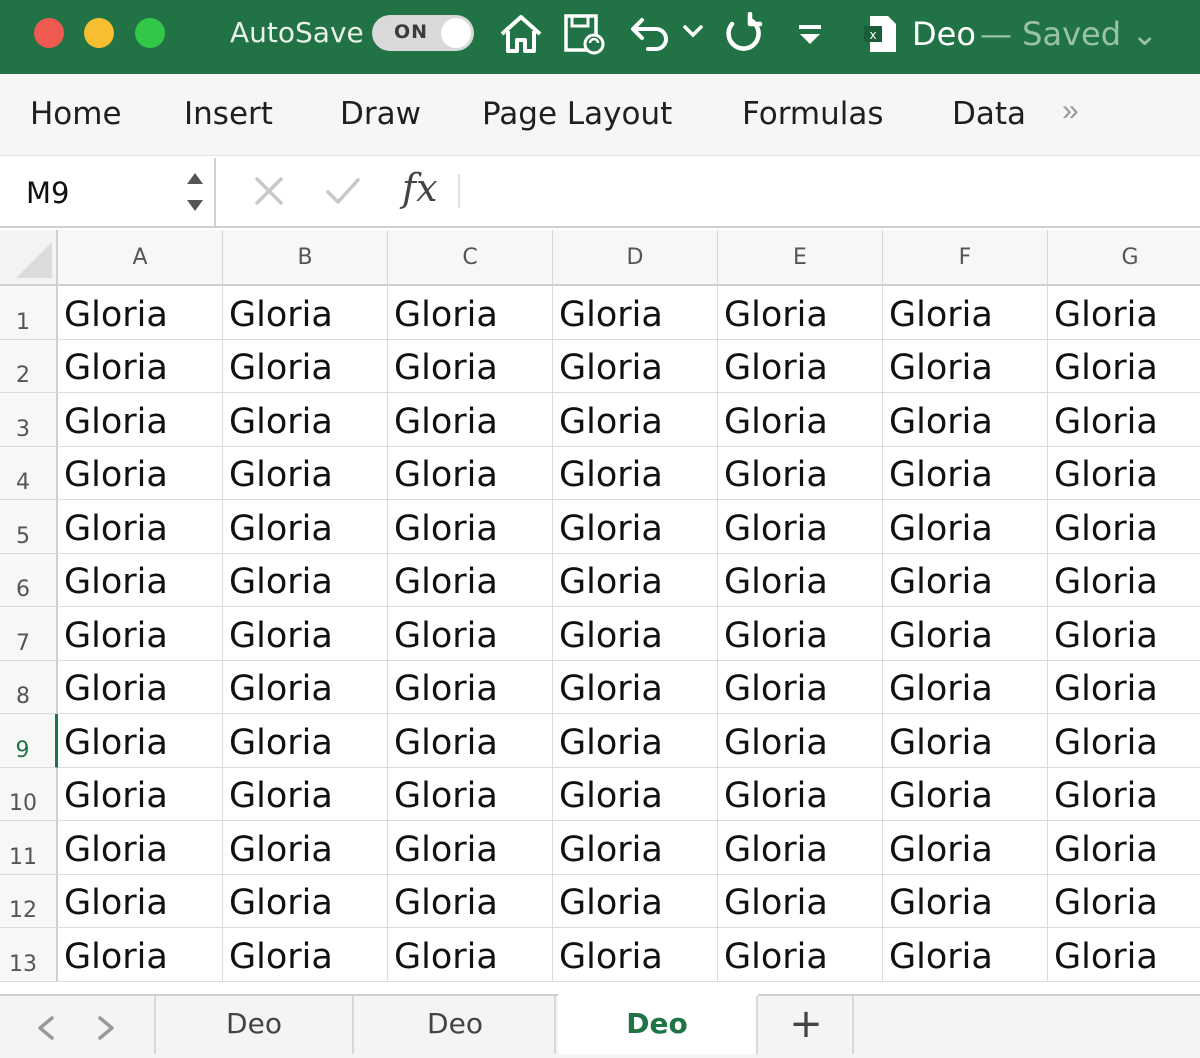 The image size is (1200, 1058). I want to click on row-header-12: 12, so click(29, 901).